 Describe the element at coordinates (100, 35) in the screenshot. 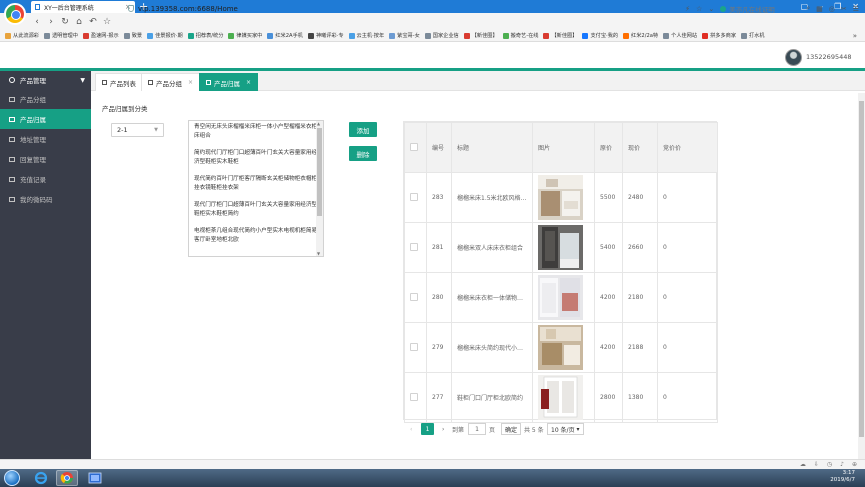

I see `bookmark-item: 盈速网-报示` at that location.